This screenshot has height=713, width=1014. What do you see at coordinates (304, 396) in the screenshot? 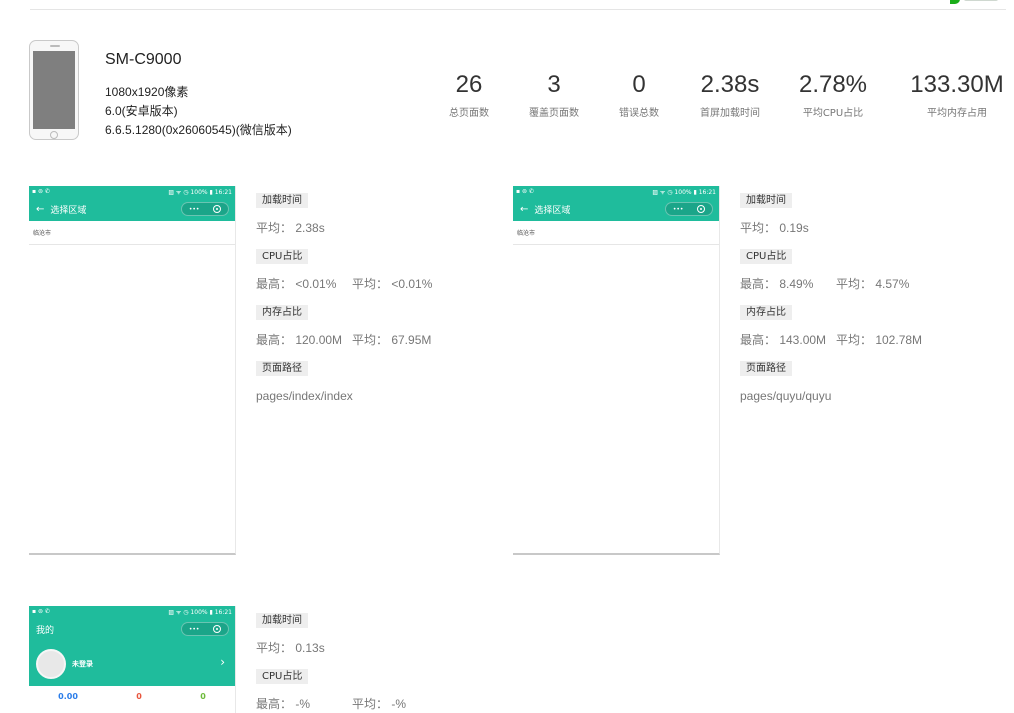
I see `page-path: pages/index/index` at bounding box center [304, 396].